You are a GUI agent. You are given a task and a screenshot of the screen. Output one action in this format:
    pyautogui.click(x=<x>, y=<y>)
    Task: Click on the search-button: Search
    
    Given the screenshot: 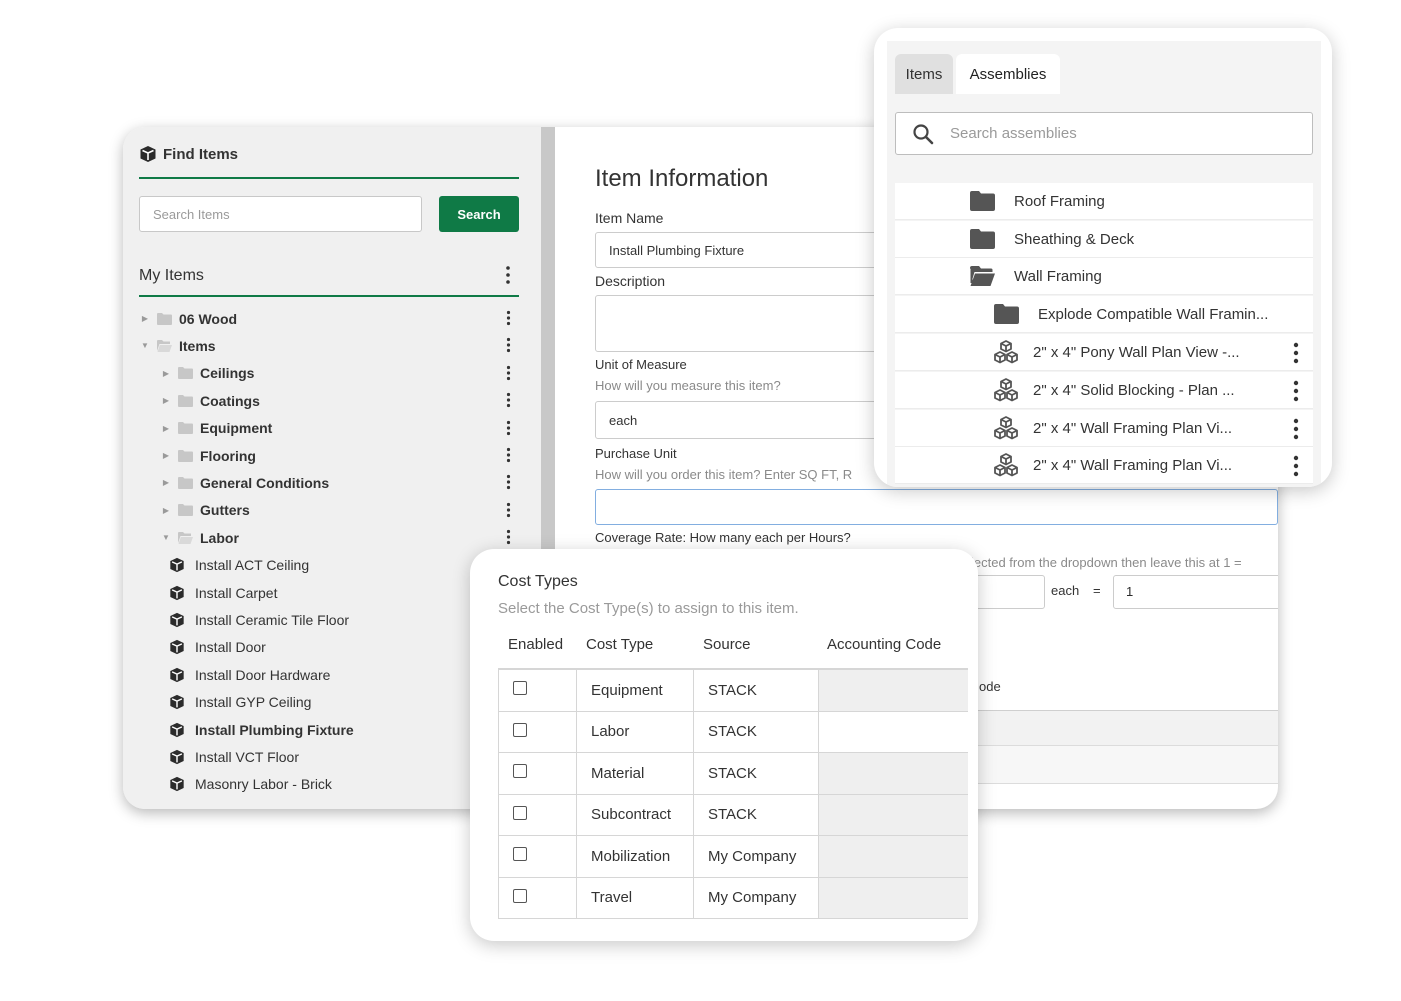 What is the action you would take?
    pyautogui.click(x=479, y=214)
    